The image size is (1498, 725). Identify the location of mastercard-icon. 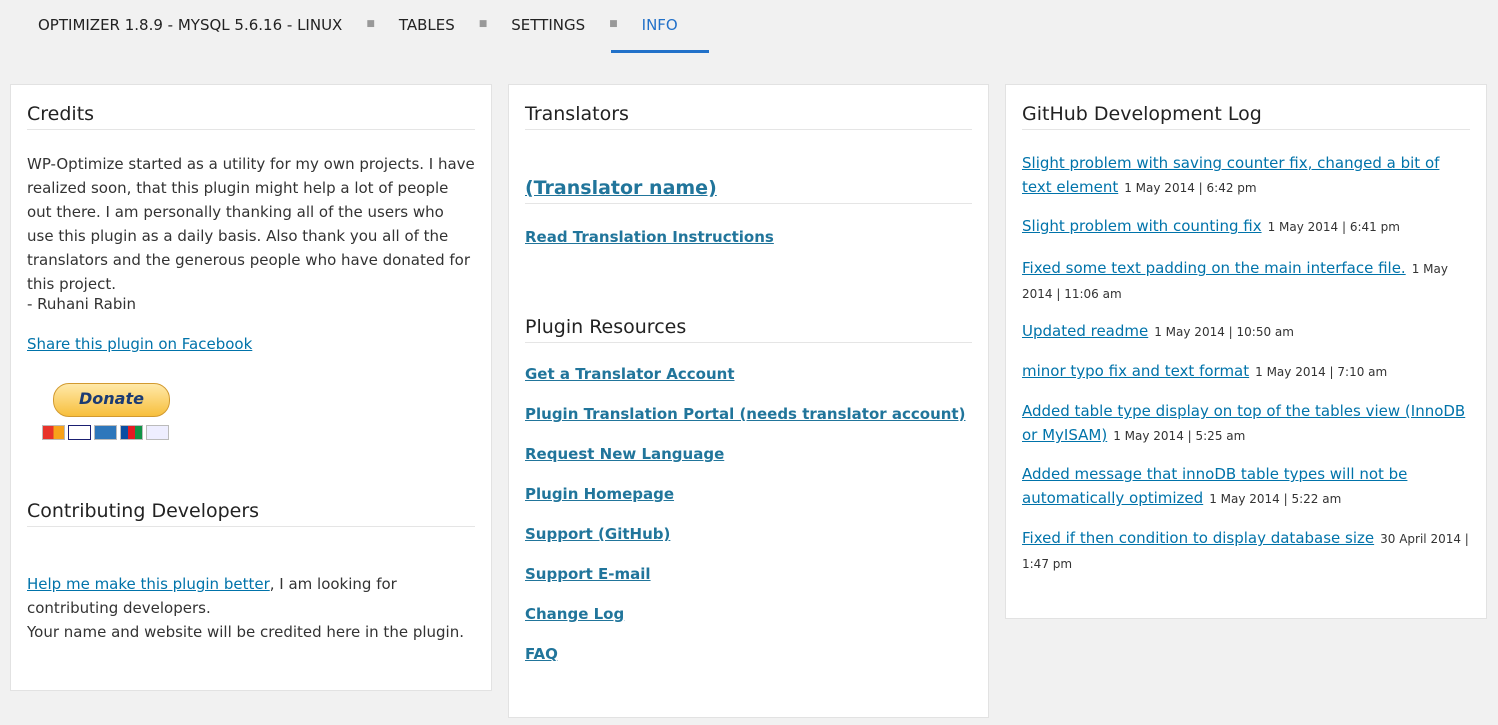
(53, 432).